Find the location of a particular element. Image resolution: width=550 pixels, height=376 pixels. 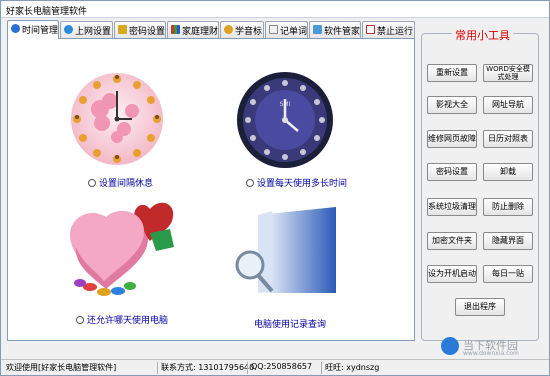

tab-family-finance: 家庭理财 is located at coordinates (193, 29).